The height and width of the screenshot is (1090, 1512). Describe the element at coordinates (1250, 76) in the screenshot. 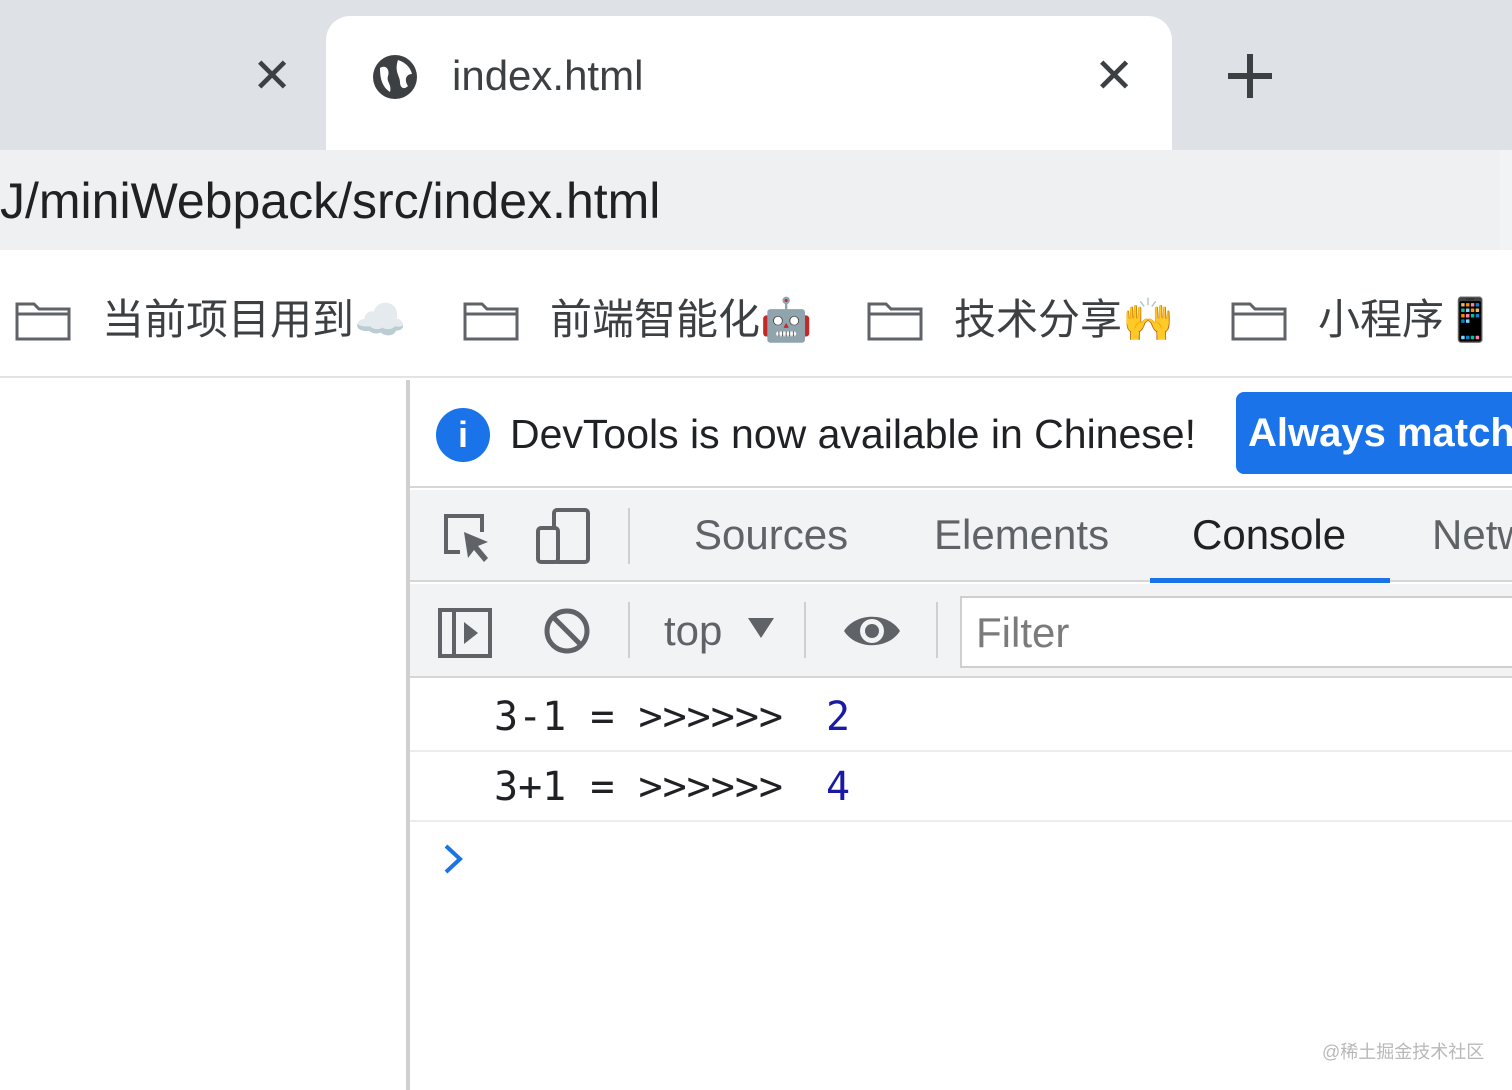

I see `plus-icon` at that location.